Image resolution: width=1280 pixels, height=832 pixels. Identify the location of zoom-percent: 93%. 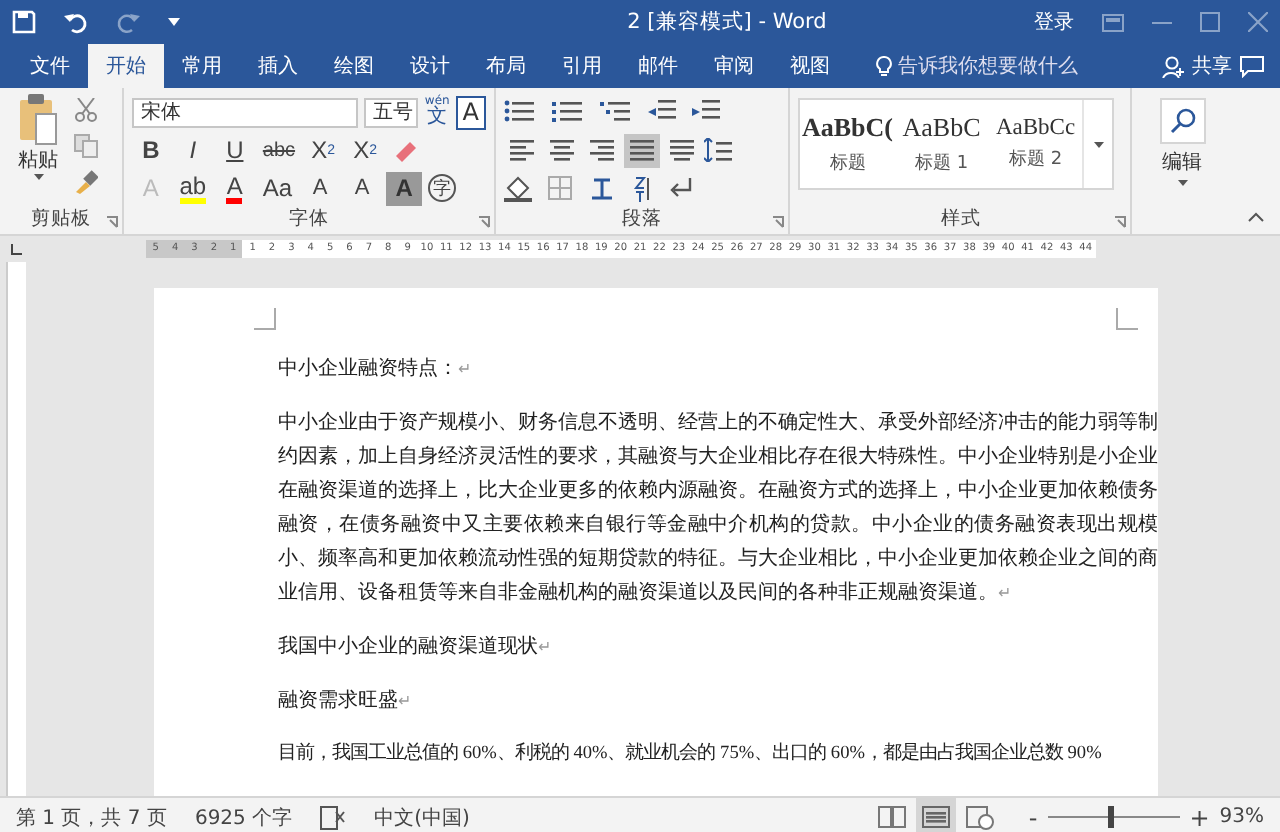
(1241, 817).